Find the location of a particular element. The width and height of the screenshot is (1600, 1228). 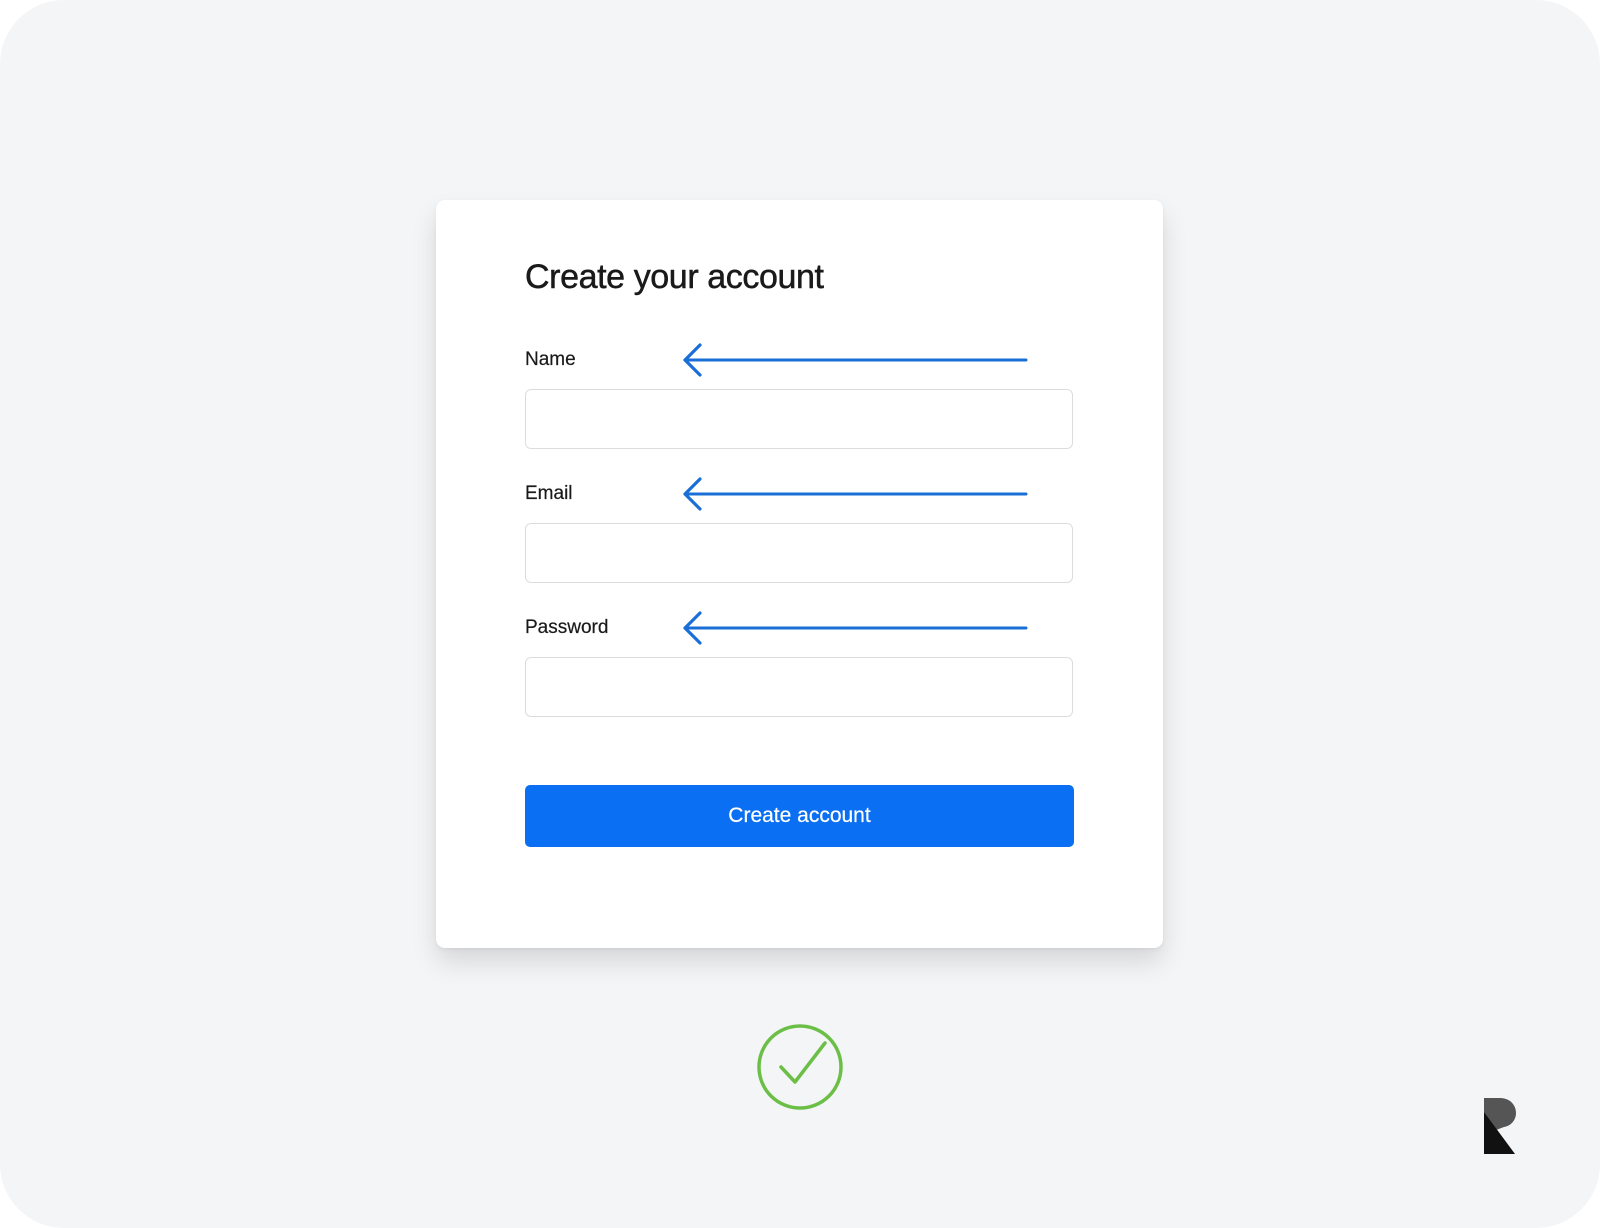

password-label: Password is located at coordinates (567, 627).